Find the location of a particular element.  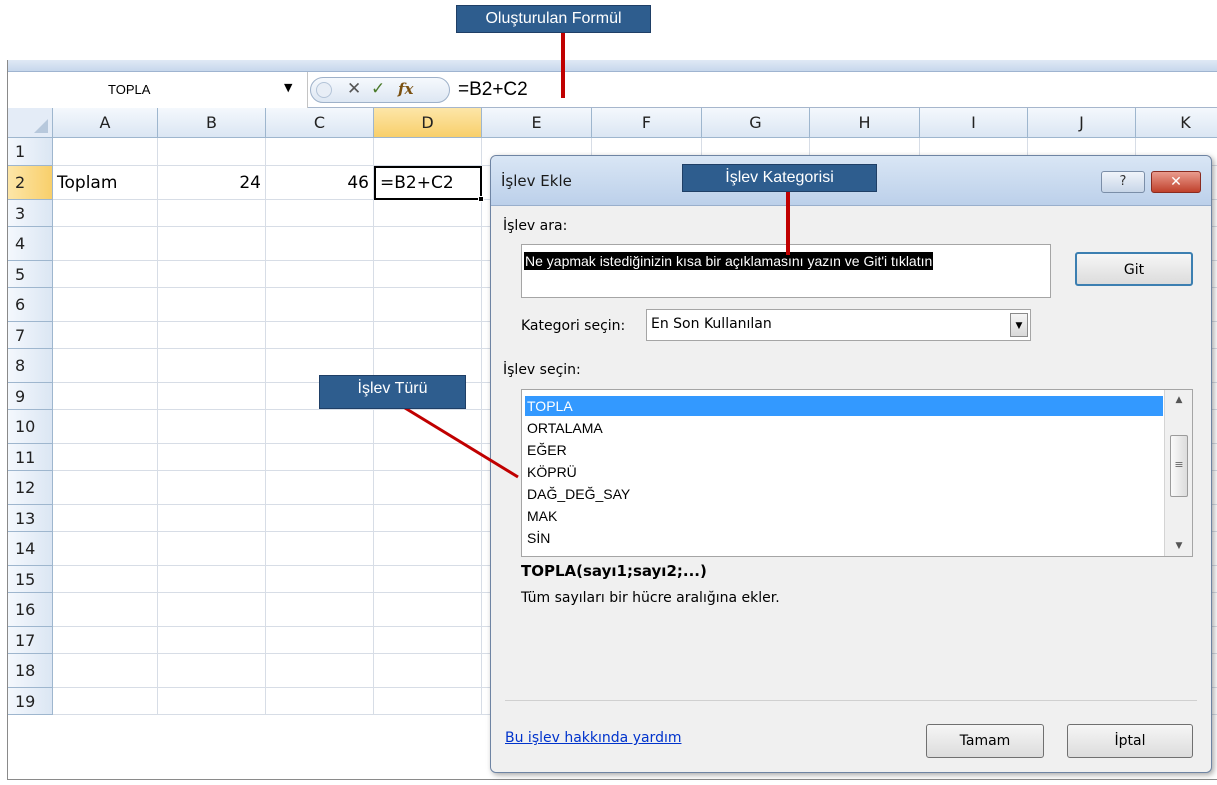

category-select: En Son Kullanılan ▼ is located at coordinates (838, 325).